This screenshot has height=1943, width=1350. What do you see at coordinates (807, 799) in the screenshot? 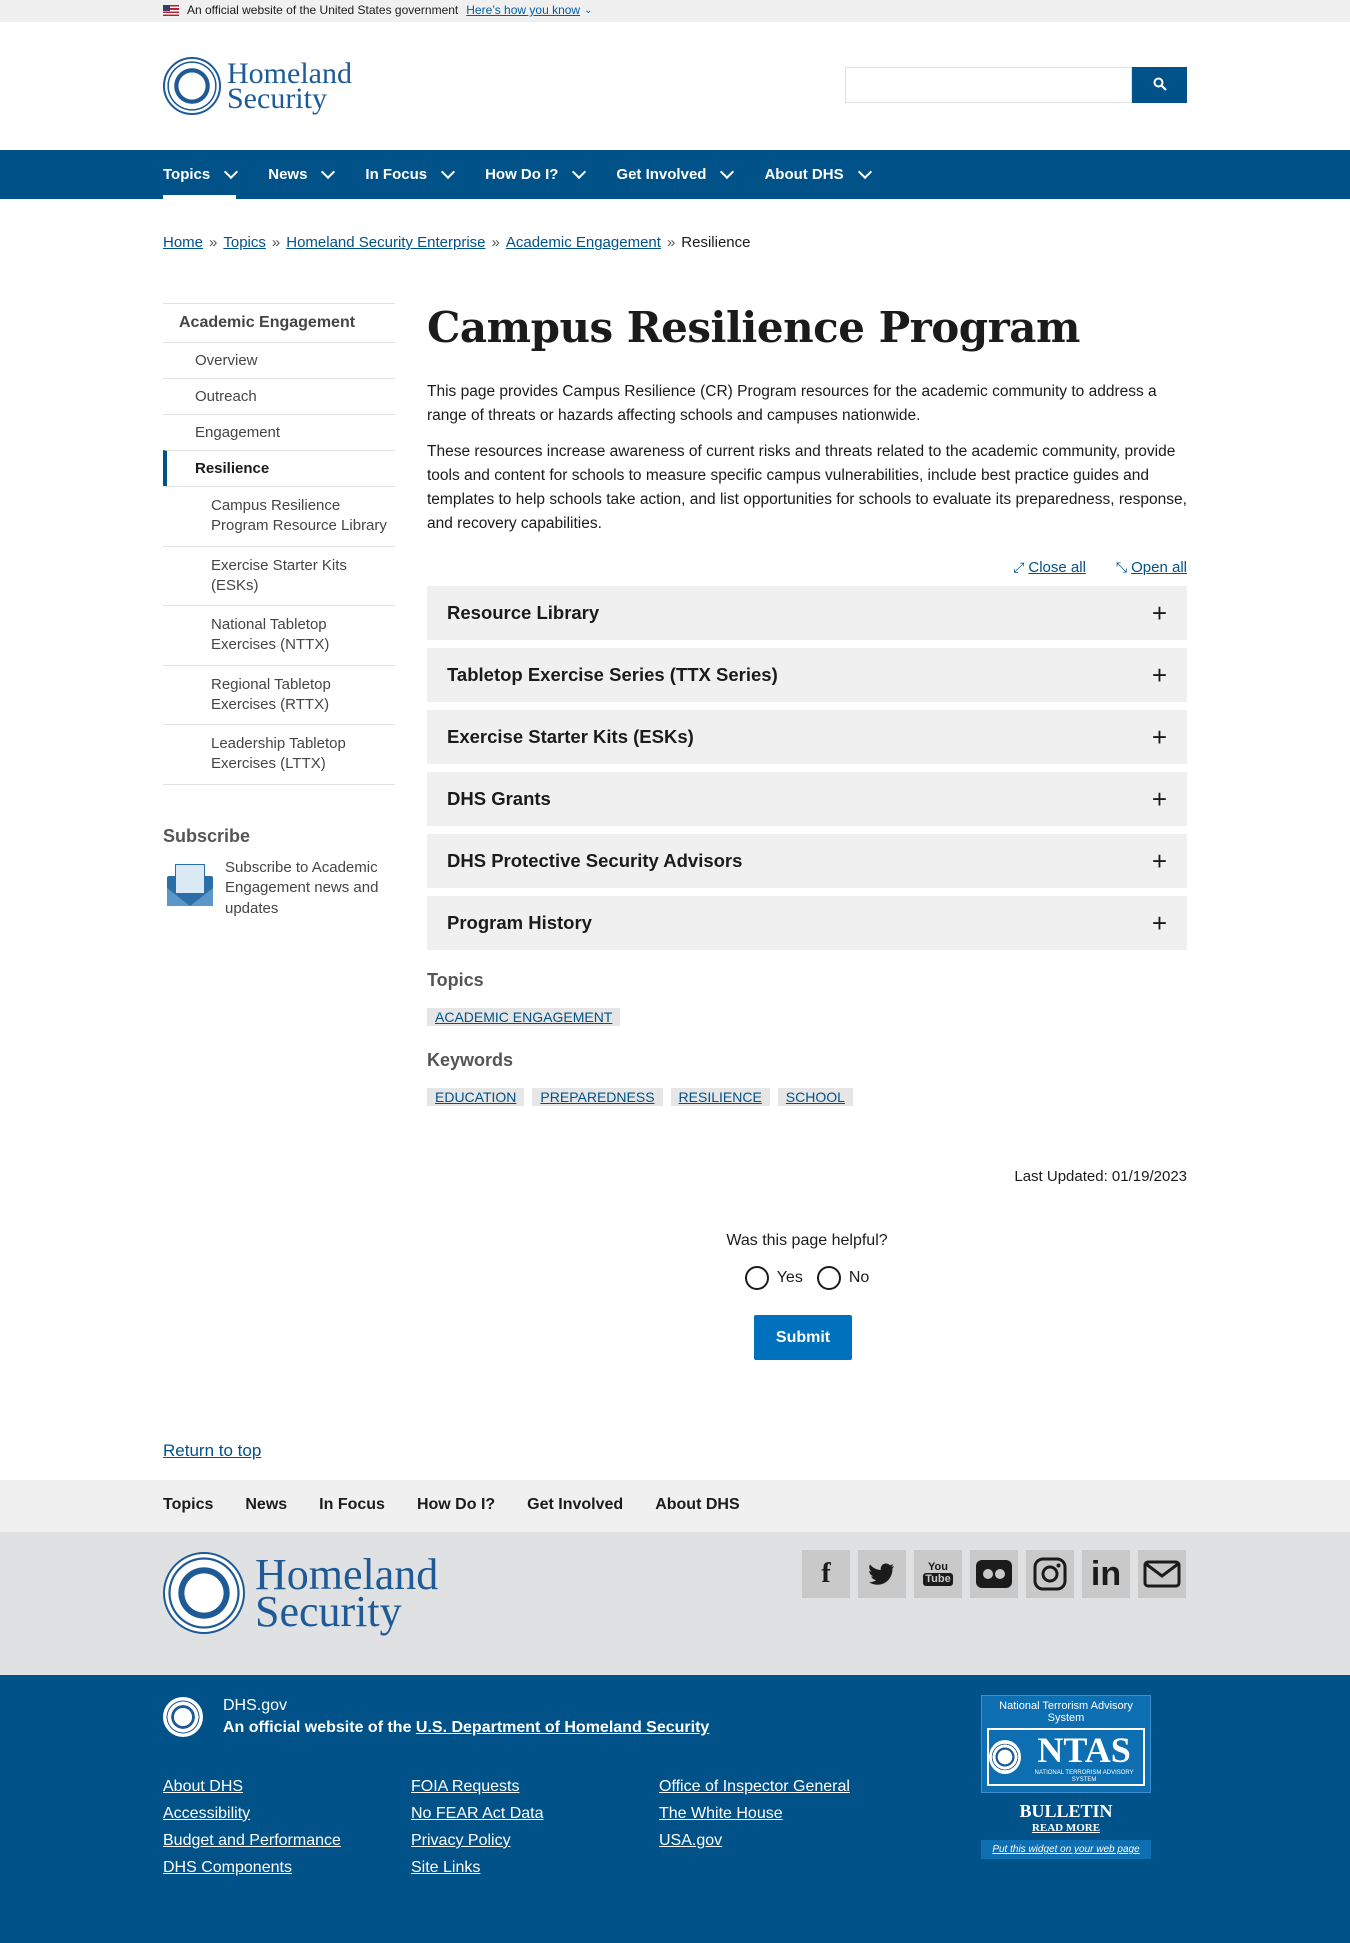
I see `accordion-dhs-grants: DHS Grants +` at bounding box center [807, 799].